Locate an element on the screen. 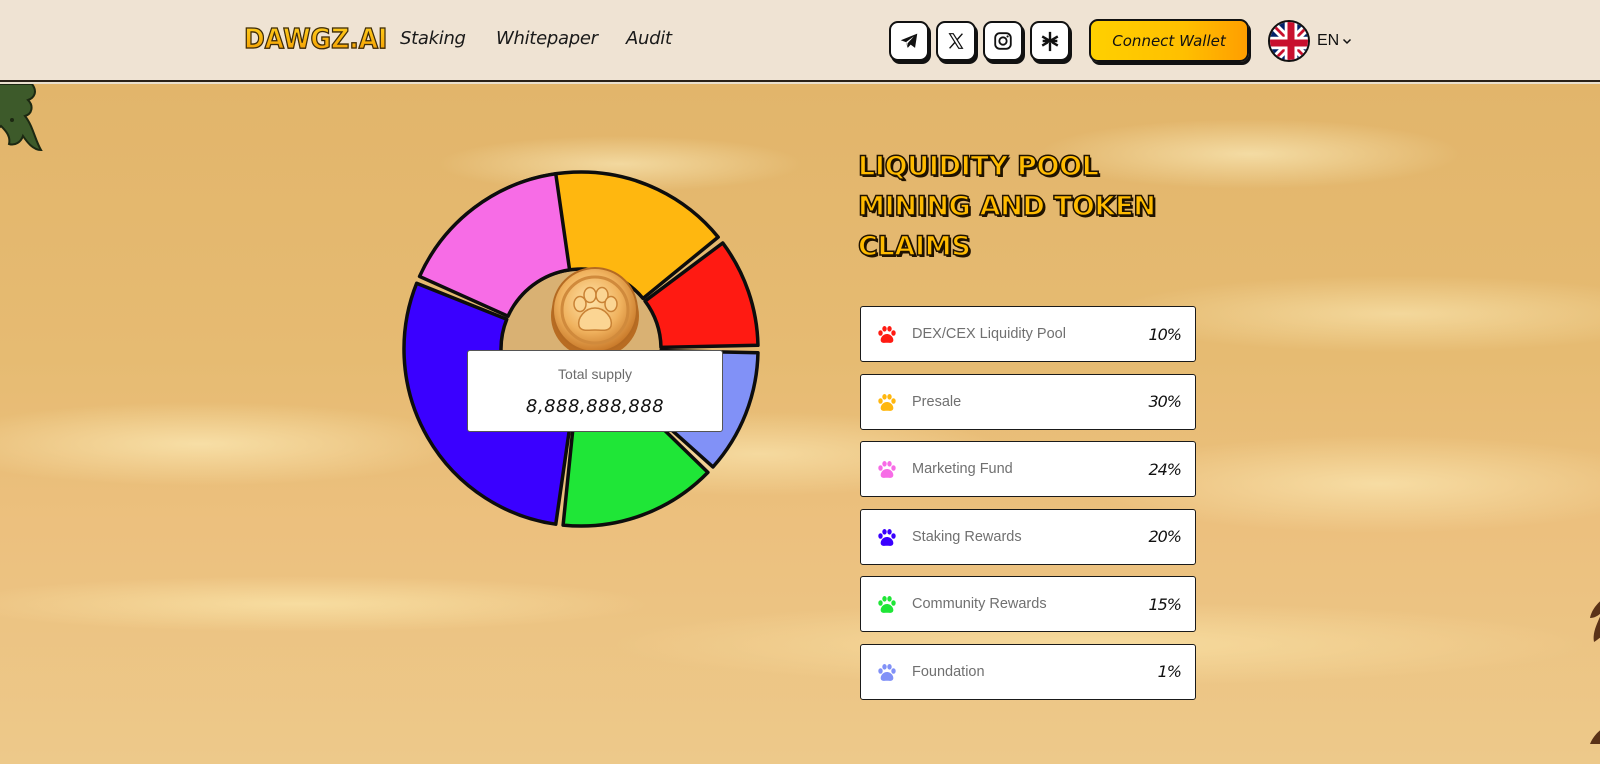  allocation-percent: 1% is located at coordinates (1169, 671).